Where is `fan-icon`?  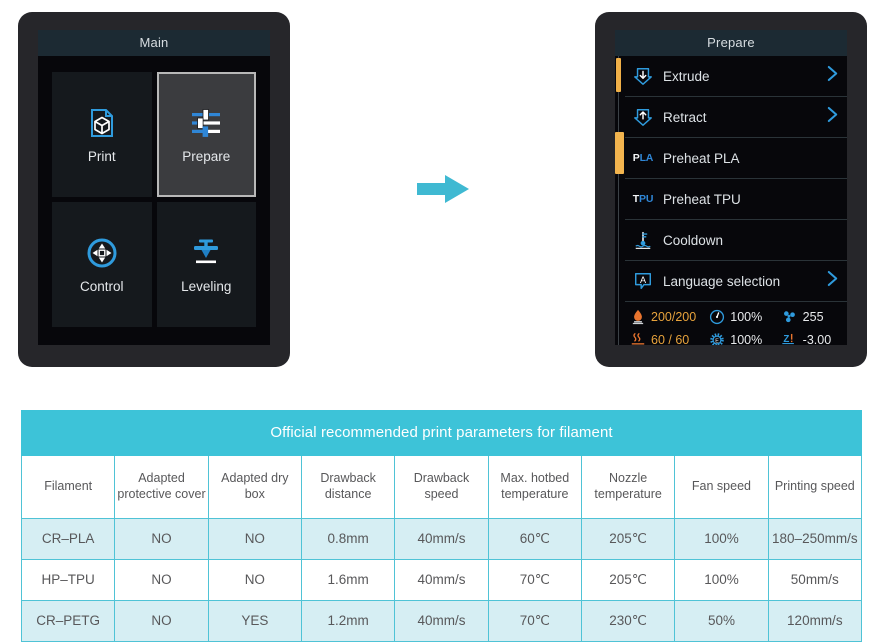 fan-icon is located at coordinates (789, 316).